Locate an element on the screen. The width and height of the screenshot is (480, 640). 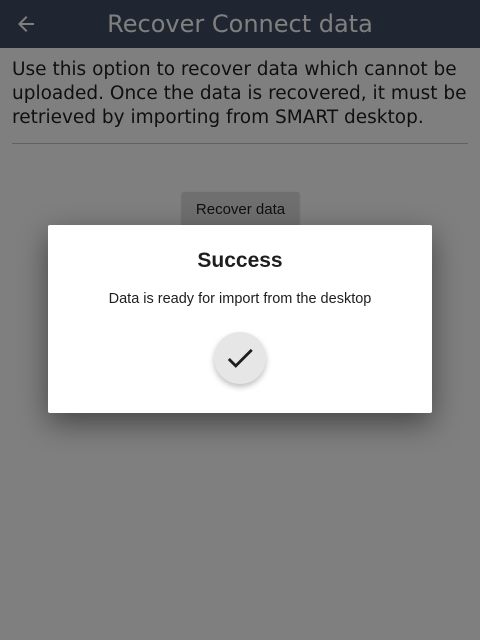
dialog-title: Success is located at coordinates (240, 260).